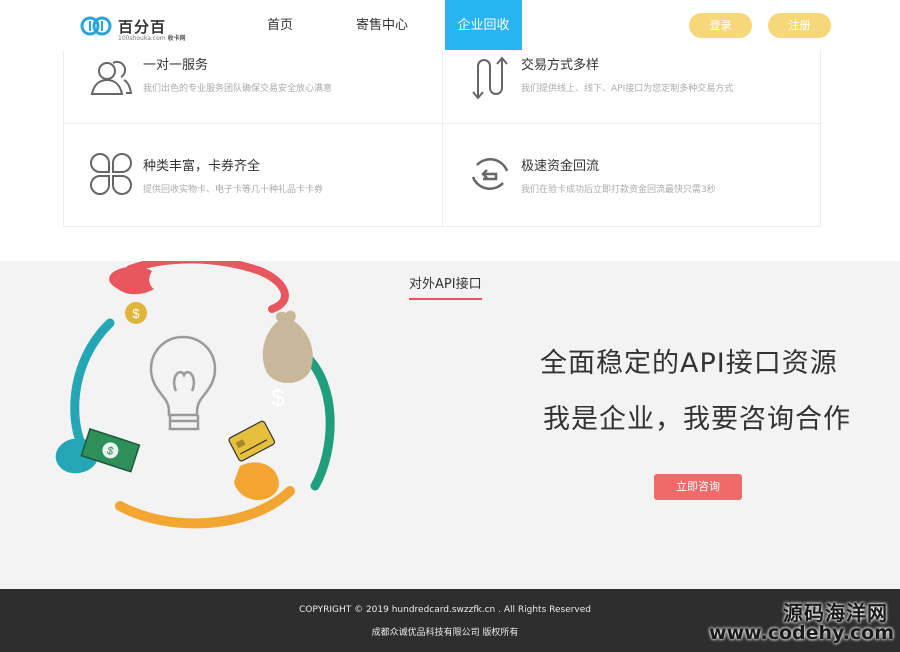  What do you see at coordinates (238, 89) in the screenshot?
I see `feature-description: 我们出色的专业服务团队确保交易安全放心满意` at bounding box center [238, 89].